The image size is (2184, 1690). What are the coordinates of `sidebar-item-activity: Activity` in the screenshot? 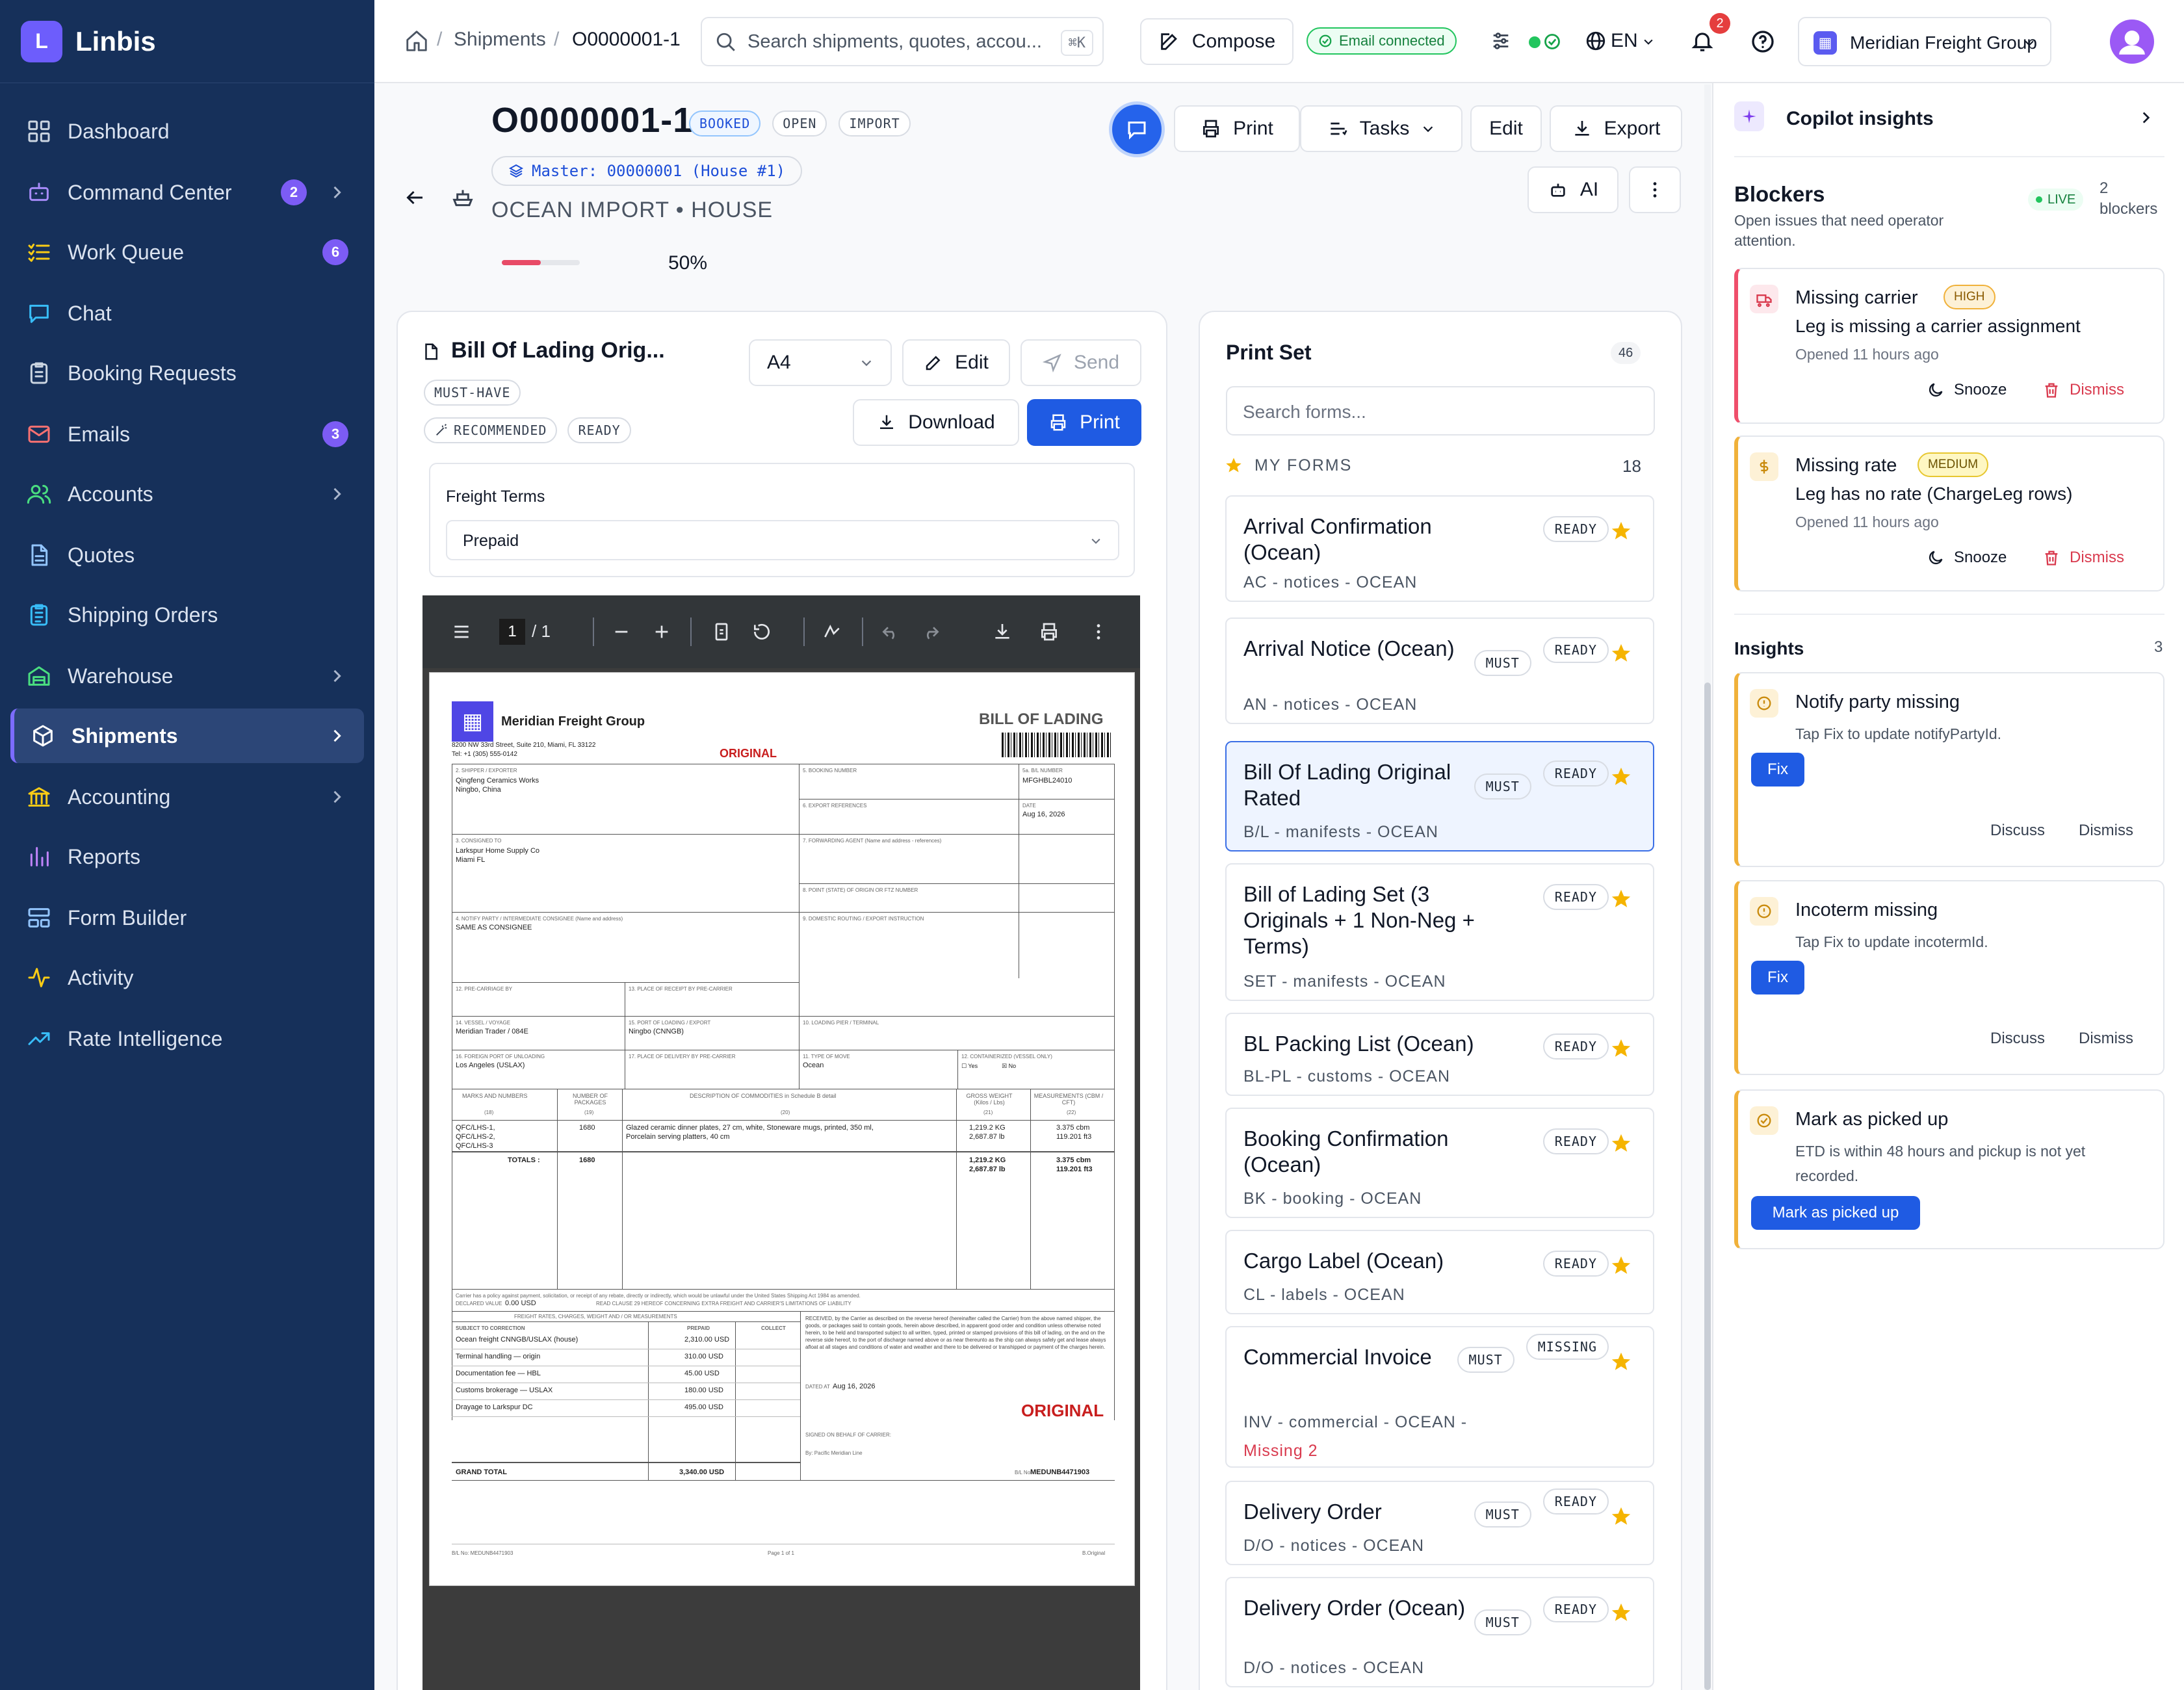 It's located at (187, 978).